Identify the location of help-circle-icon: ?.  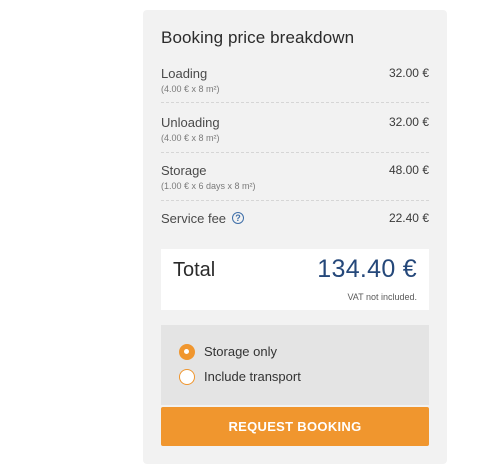
(238, 218).